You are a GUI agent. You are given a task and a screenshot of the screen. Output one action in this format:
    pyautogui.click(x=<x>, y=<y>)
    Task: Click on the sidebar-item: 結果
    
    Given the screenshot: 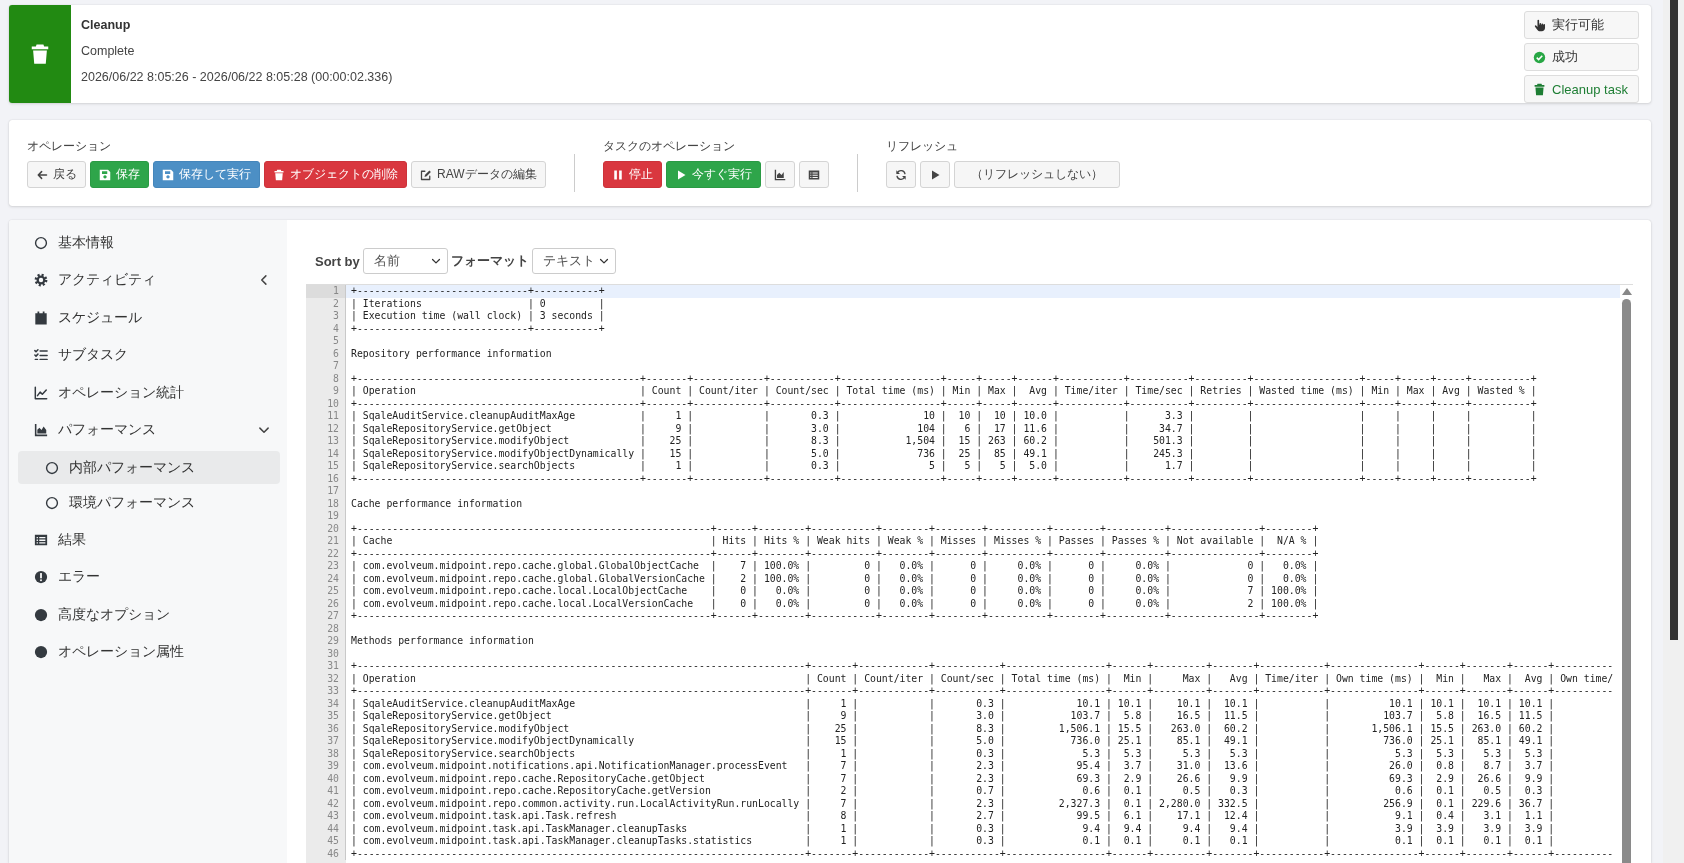 What is the action you would take?
    pyautogui.click(x=149, y=540)
    